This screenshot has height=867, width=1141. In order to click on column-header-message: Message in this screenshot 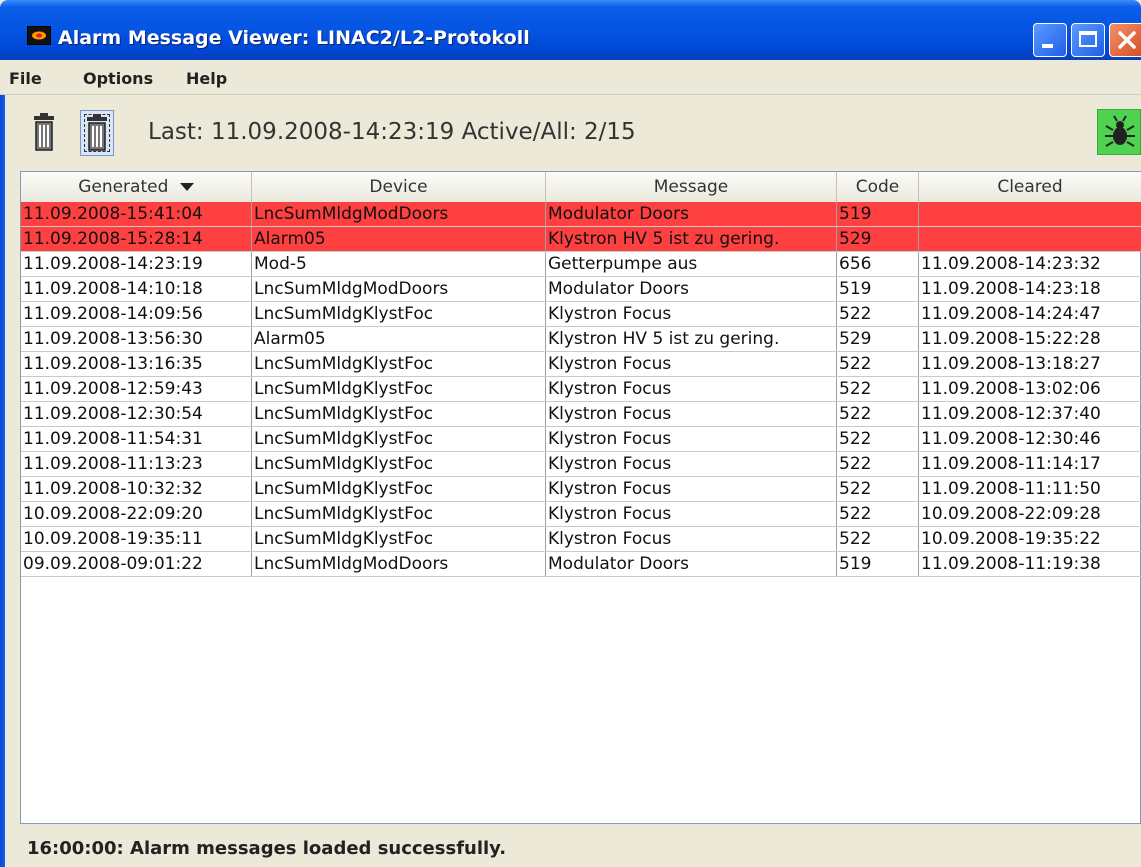, I will do `click(691, 187)`.